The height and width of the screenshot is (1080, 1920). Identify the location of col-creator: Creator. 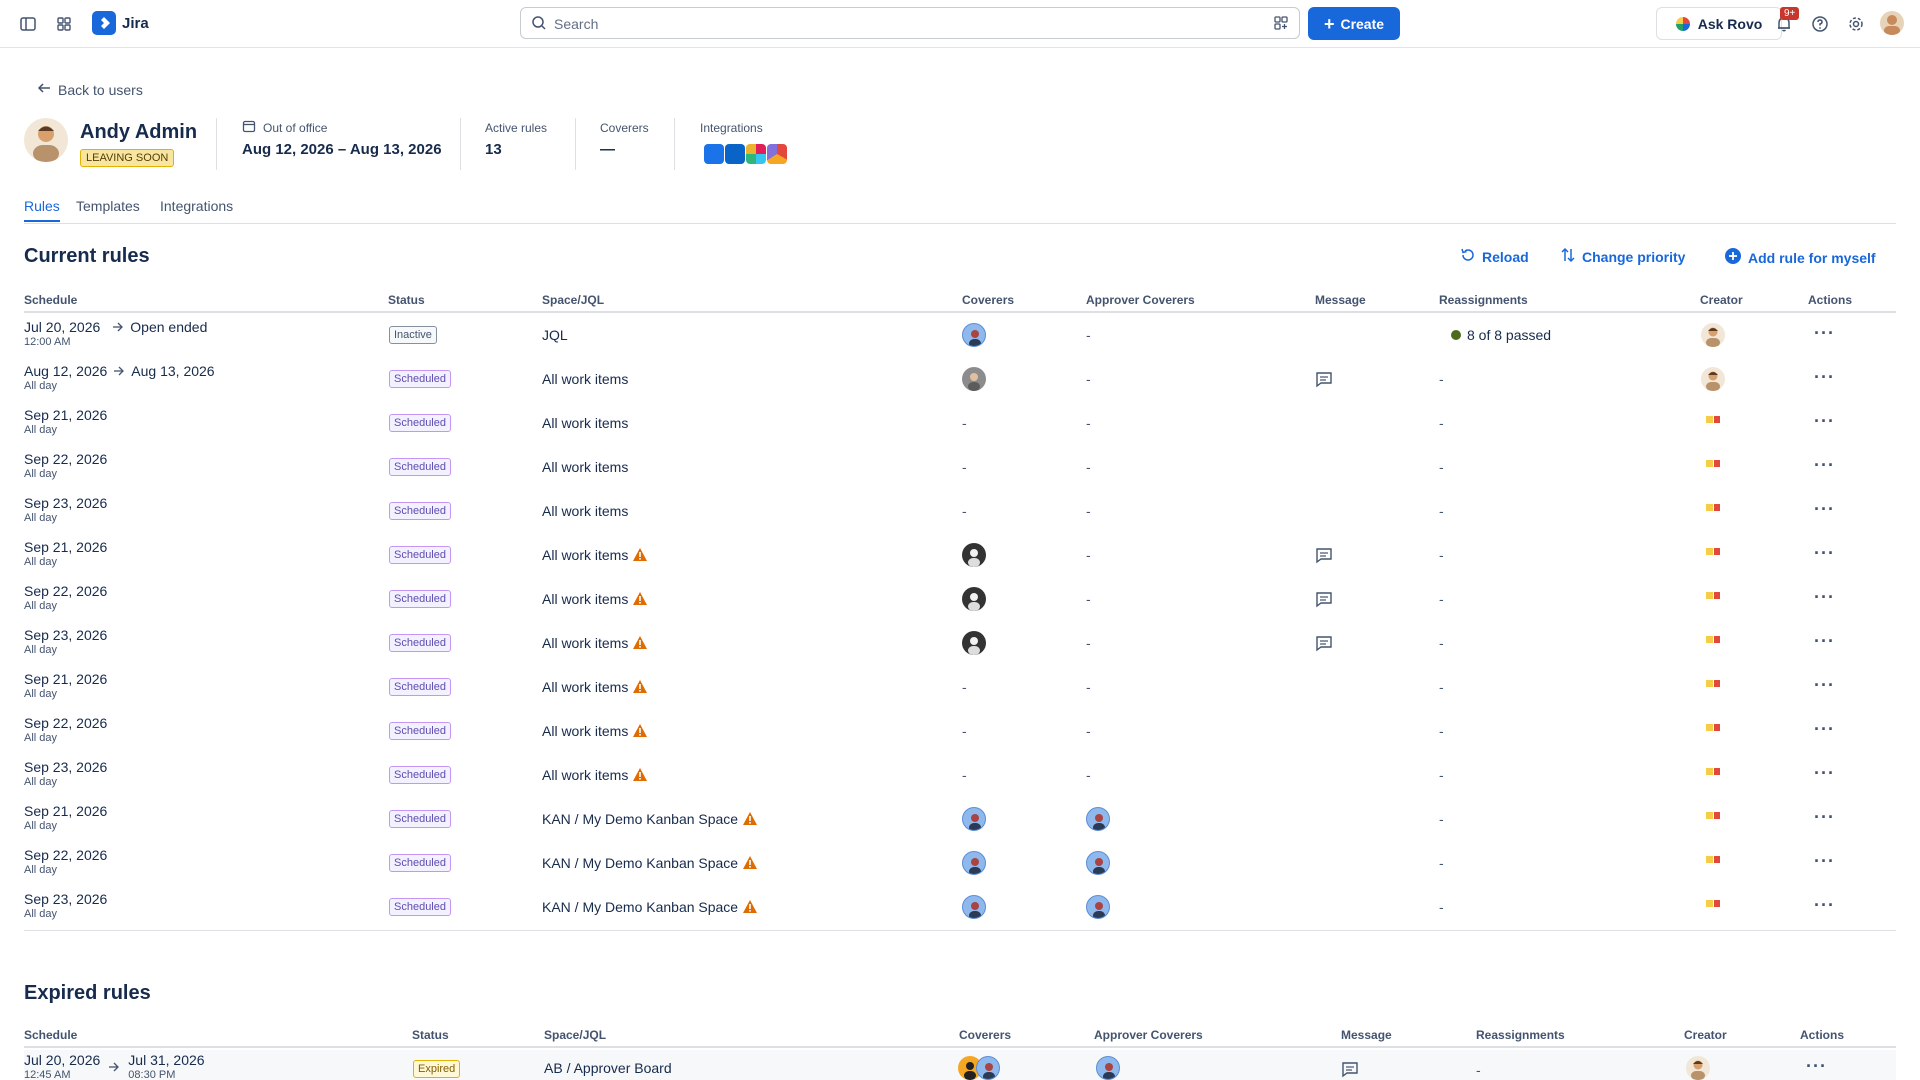
(1721, 300).